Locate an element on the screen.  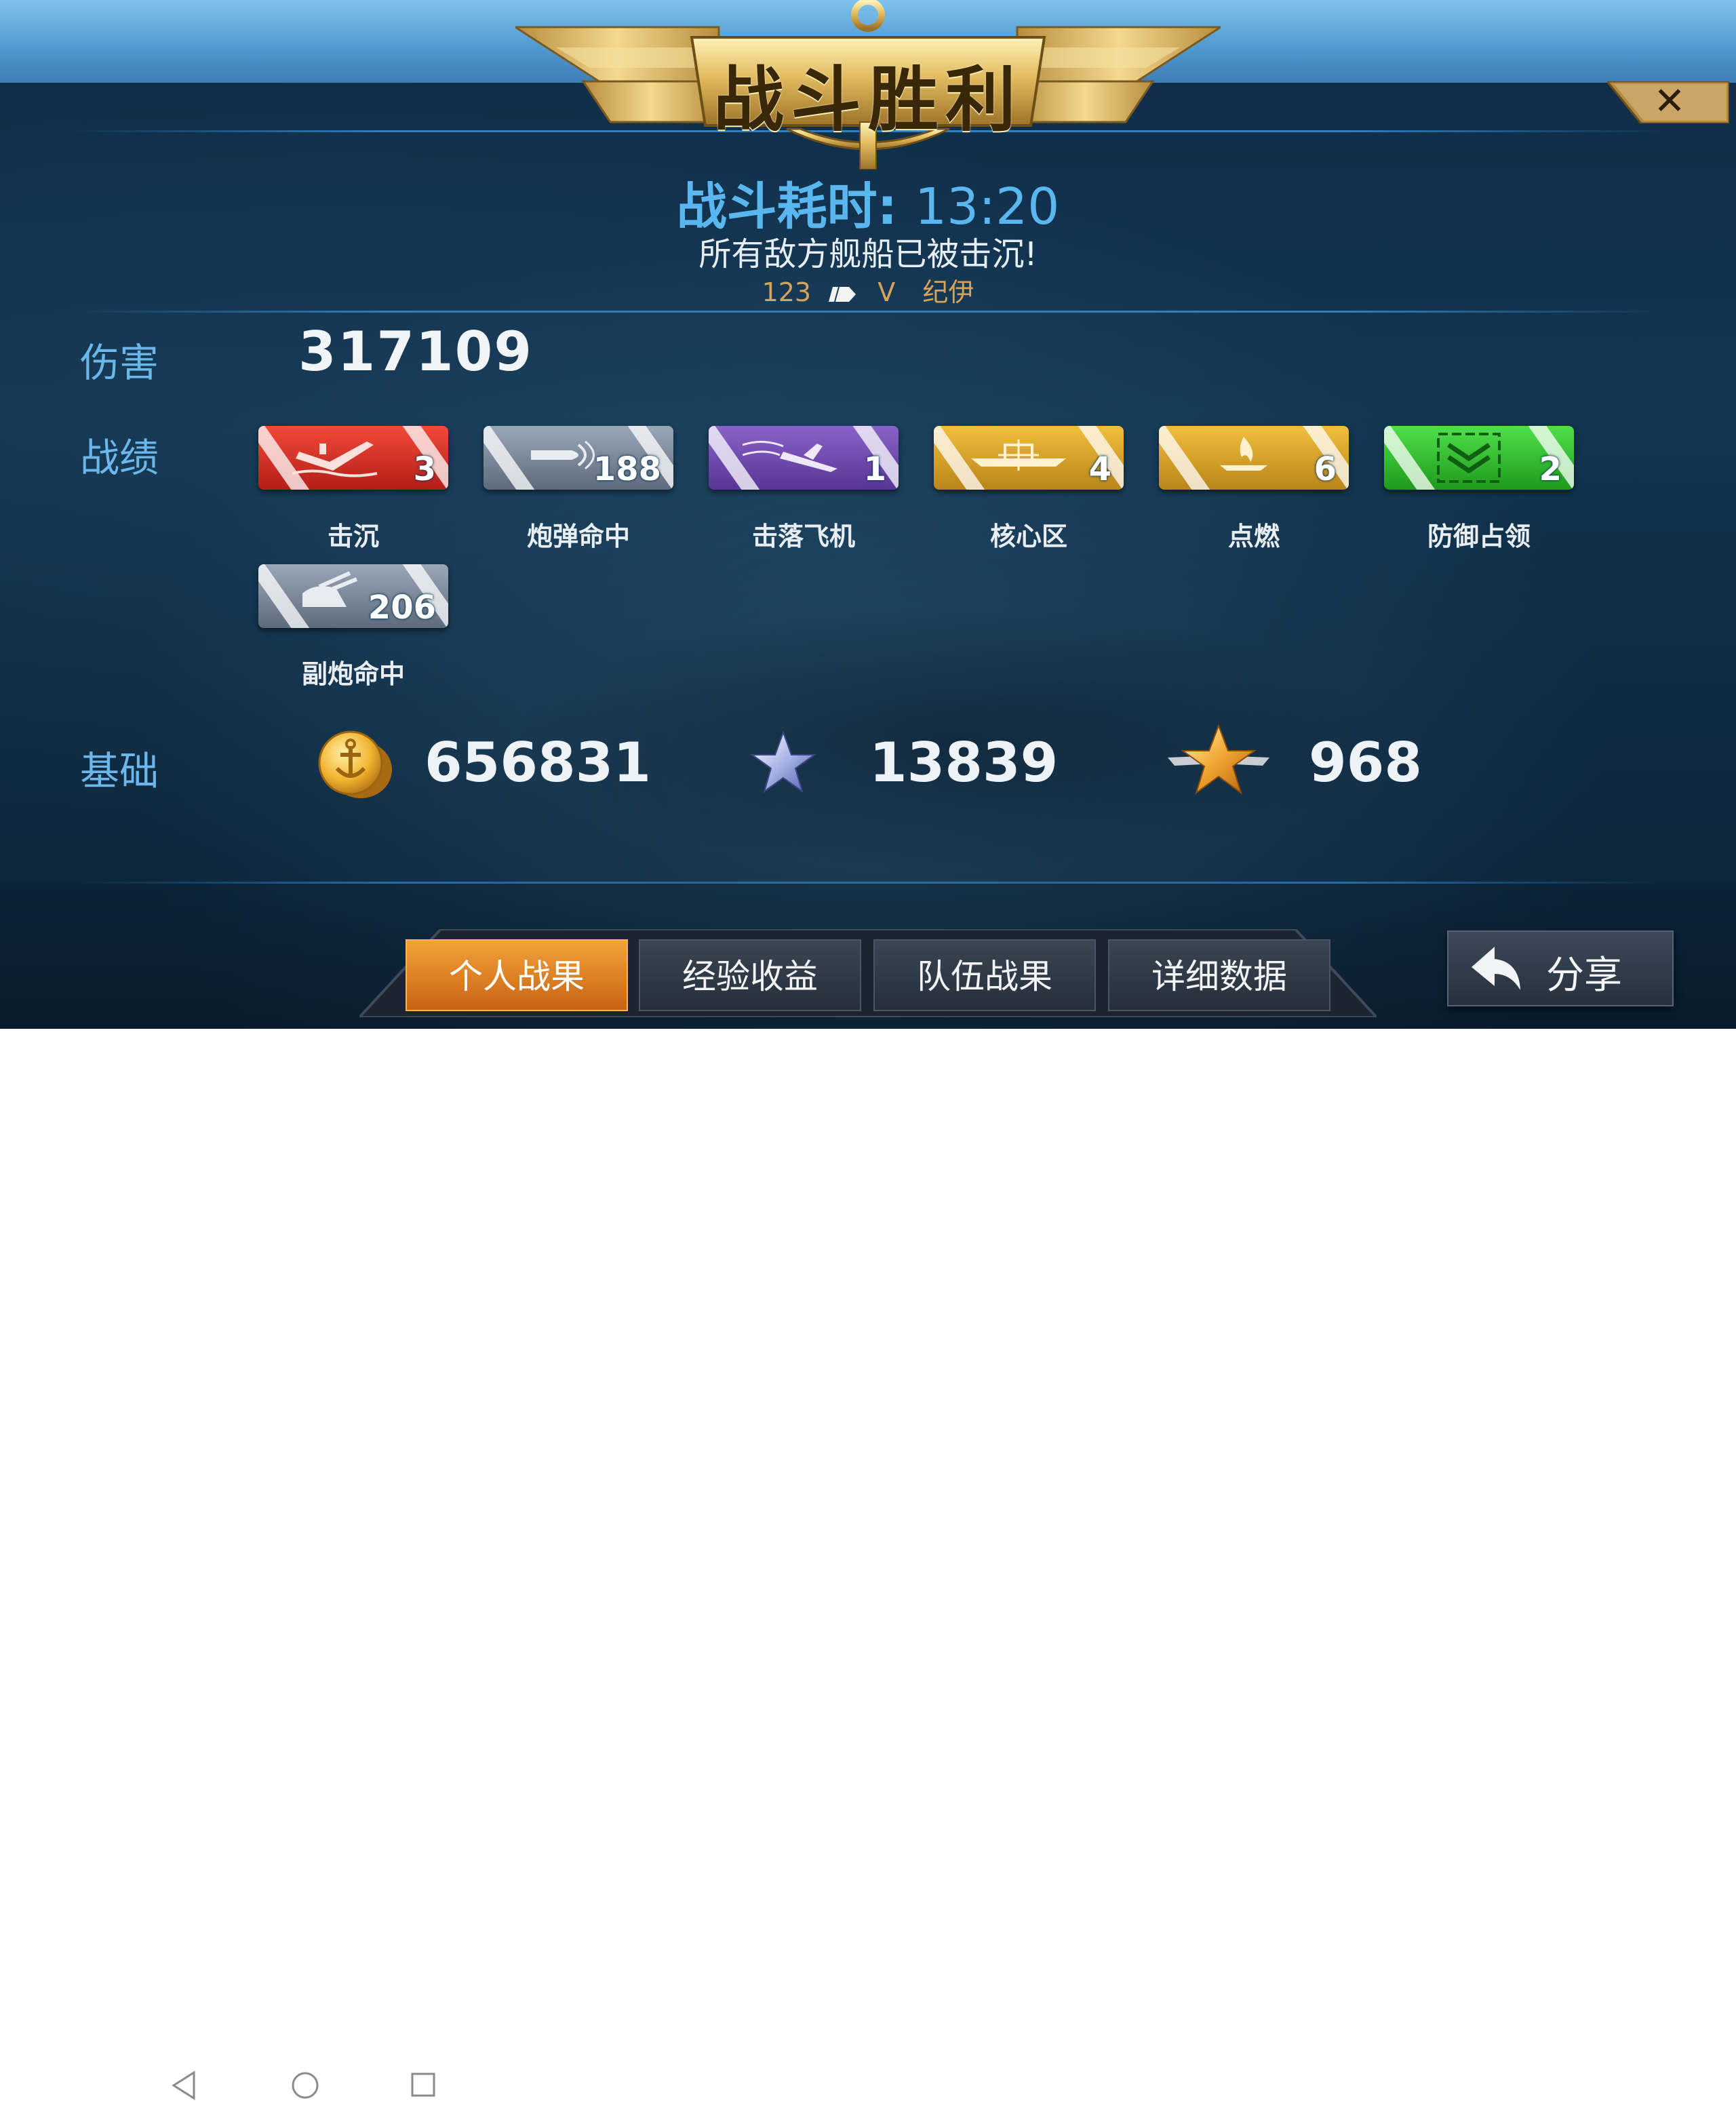
player-ship-name: 纪伊 is located at coordinates (948, 292).